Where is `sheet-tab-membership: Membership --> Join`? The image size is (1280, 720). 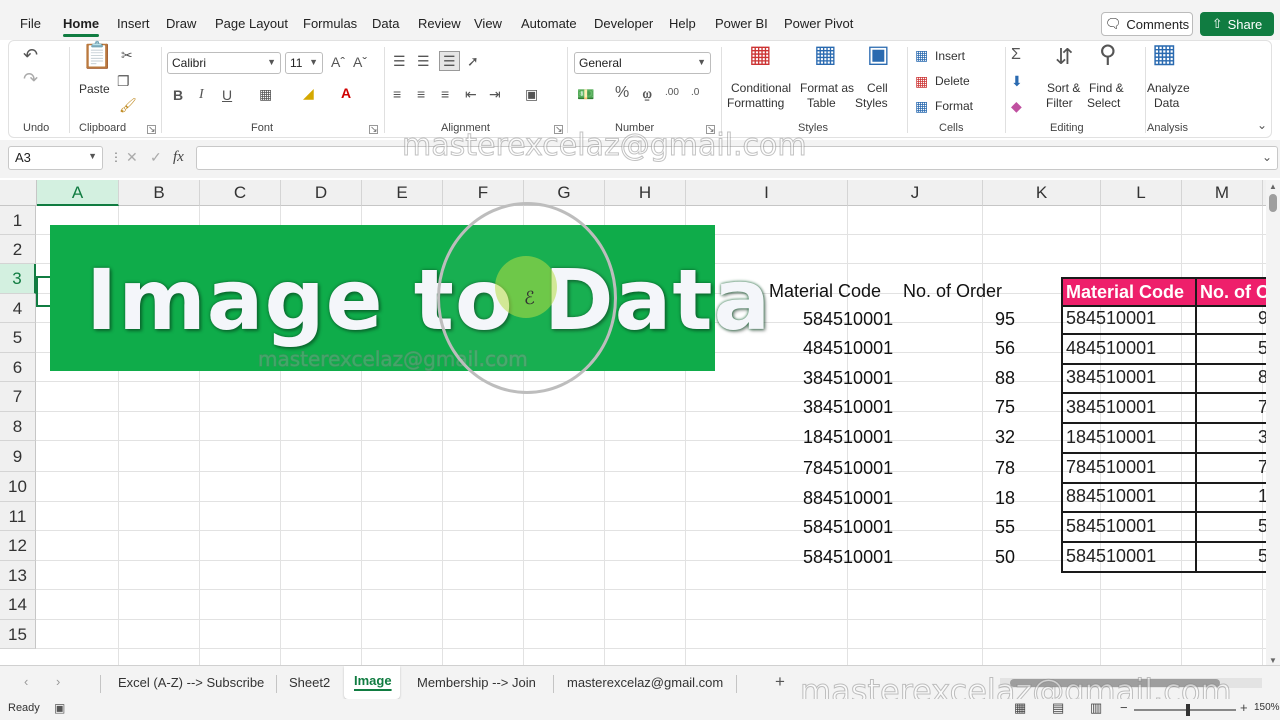 sheet-tab-membership: Membership --> Join is located at coordinates (476, 682).